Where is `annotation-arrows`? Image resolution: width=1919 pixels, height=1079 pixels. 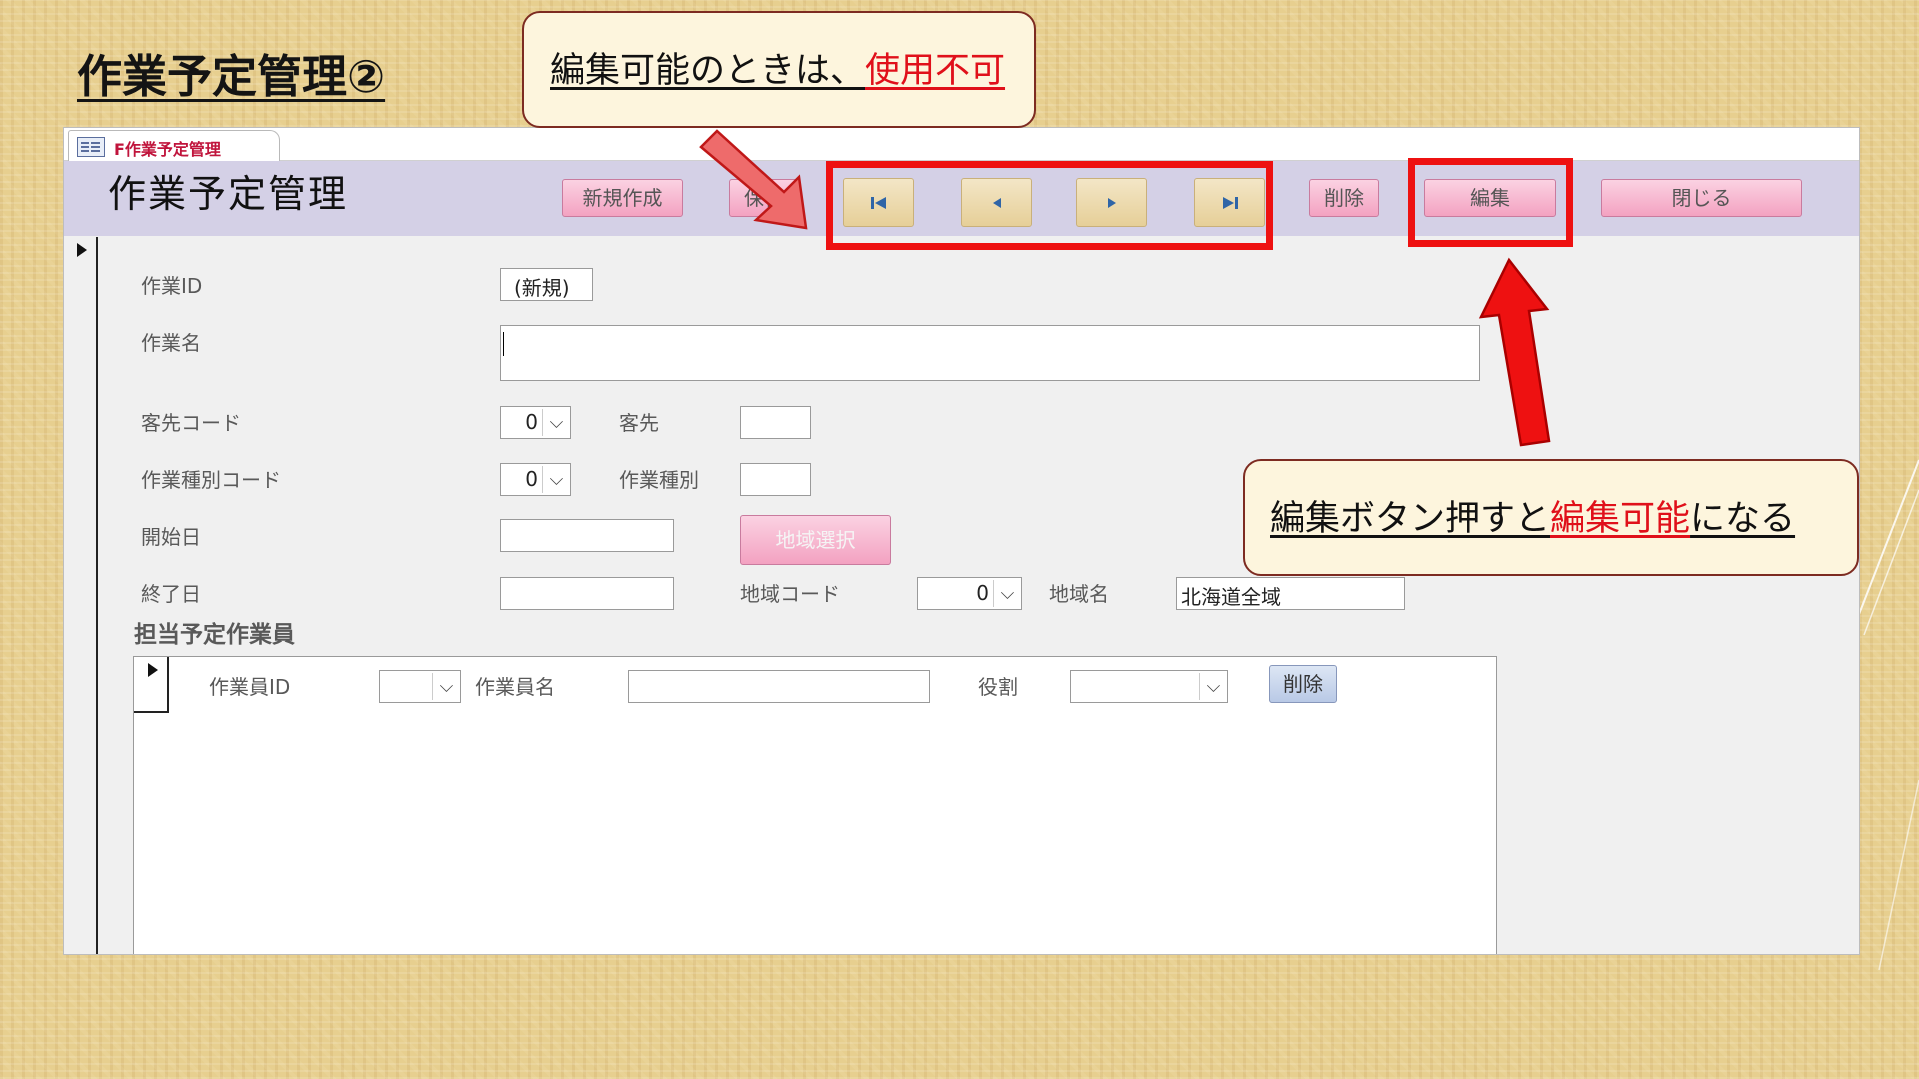 annotation-arrows is located at coordinates (1125, 288).